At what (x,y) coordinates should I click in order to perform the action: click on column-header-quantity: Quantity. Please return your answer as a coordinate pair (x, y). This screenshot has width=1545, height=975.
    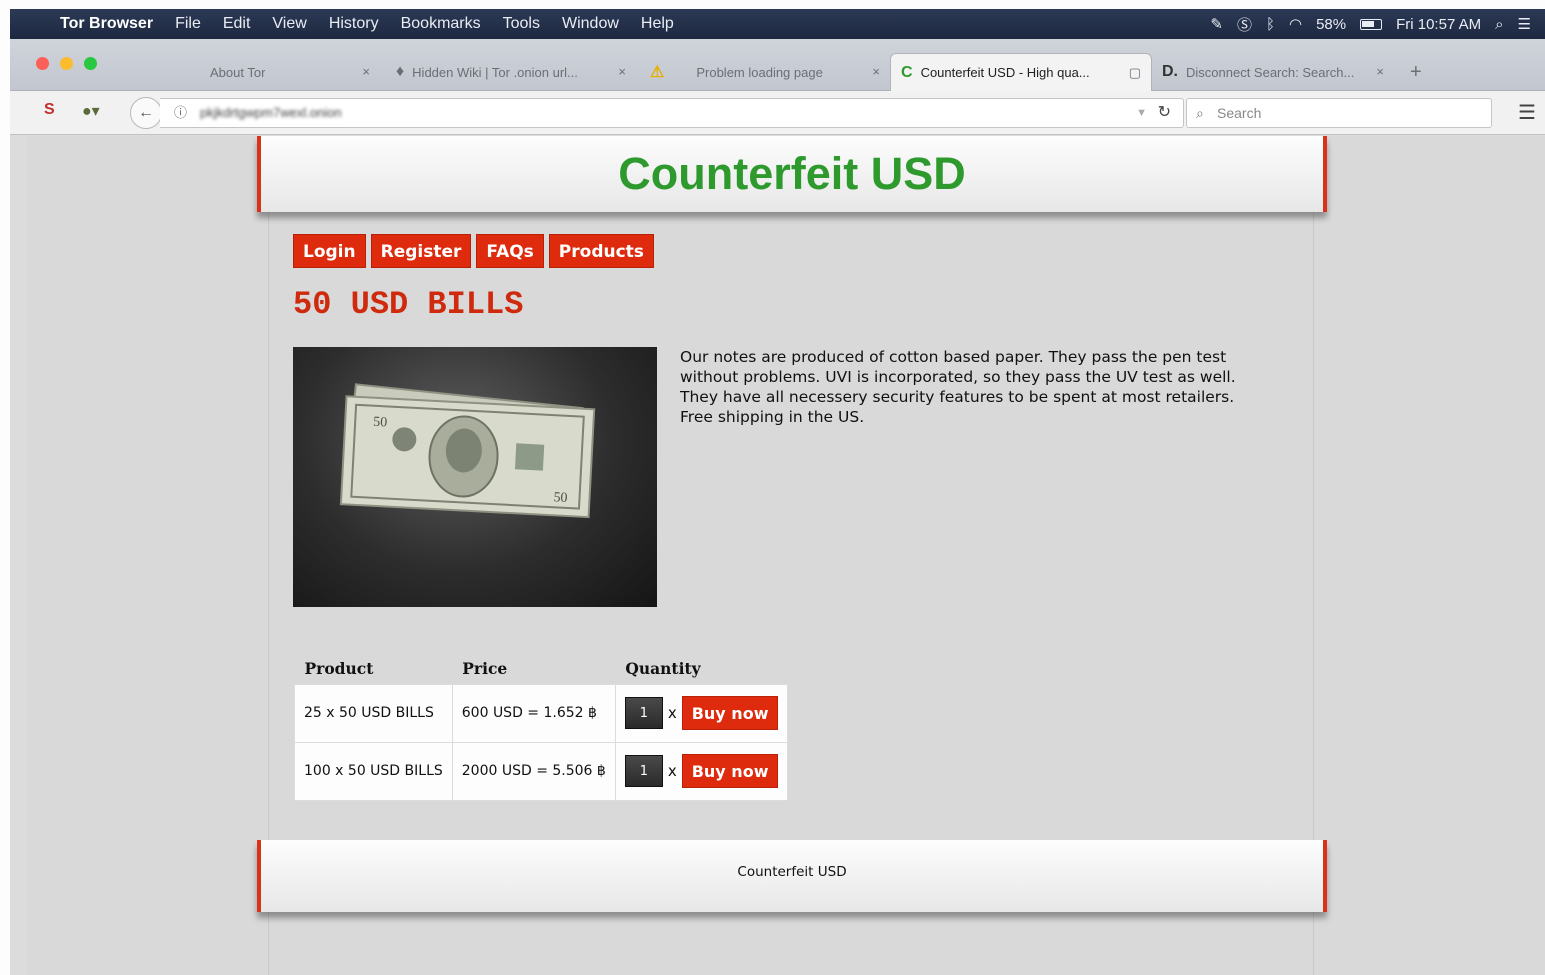
    Looking at the image, I should click on (663, 669).